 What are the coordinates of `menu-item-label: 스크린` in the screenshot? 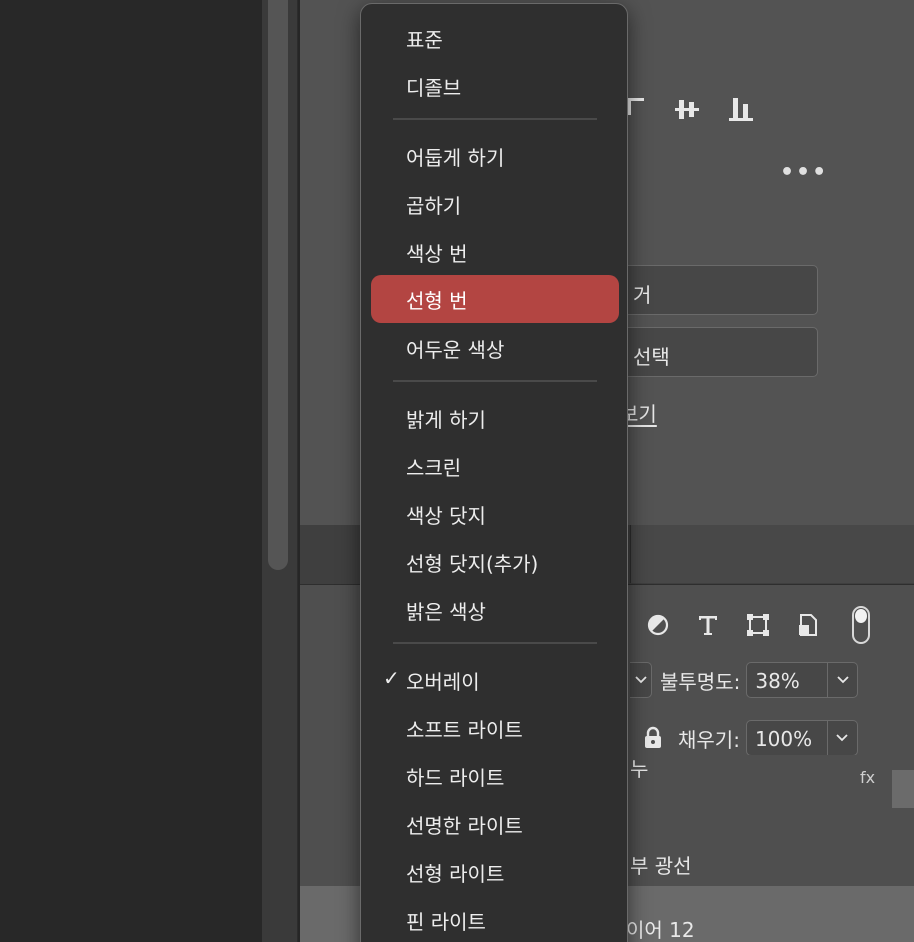 It's located at (434, 468).